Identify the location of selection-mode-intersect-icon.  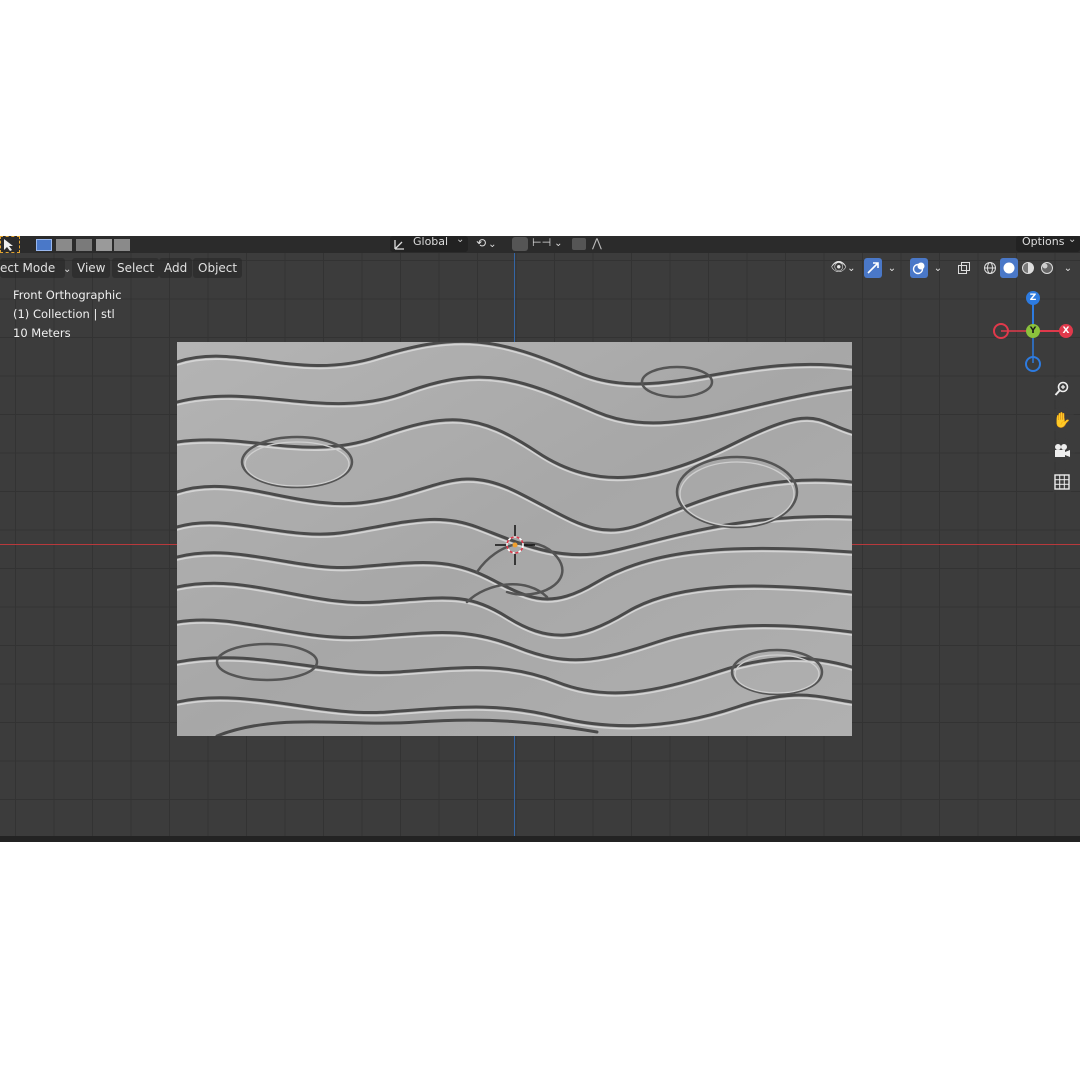
(122, 245).